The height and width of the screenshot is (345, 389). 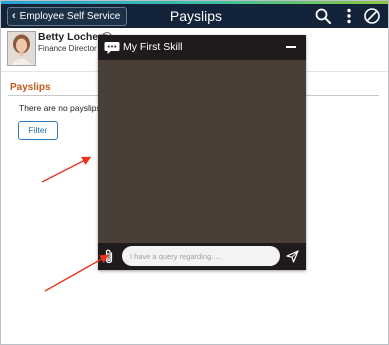 What do you see at coordinates (14, 16) in the screenshot?
I see `chevron-left-icon: ‹` at bounding box center [14, 16].